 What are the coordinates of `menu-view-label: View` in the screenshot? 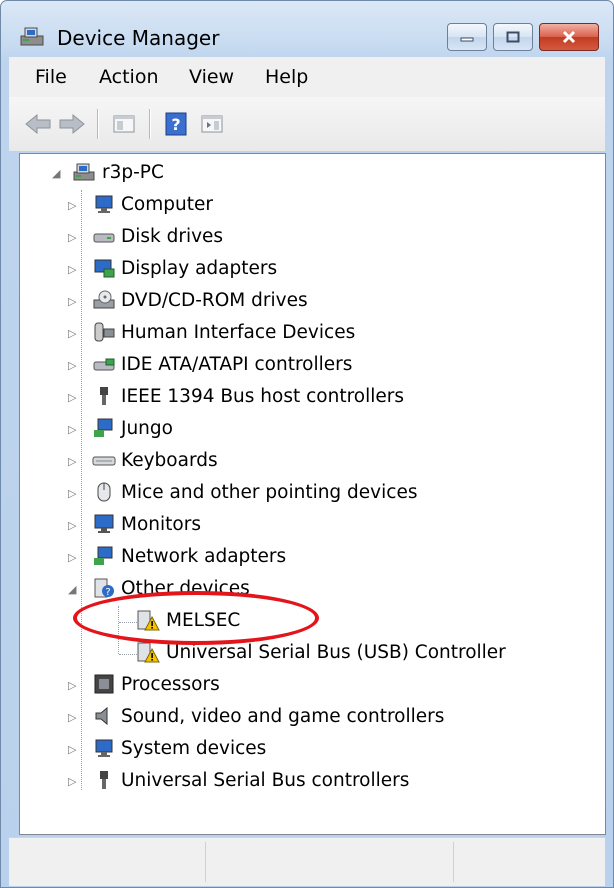 It's located at (212, 77).